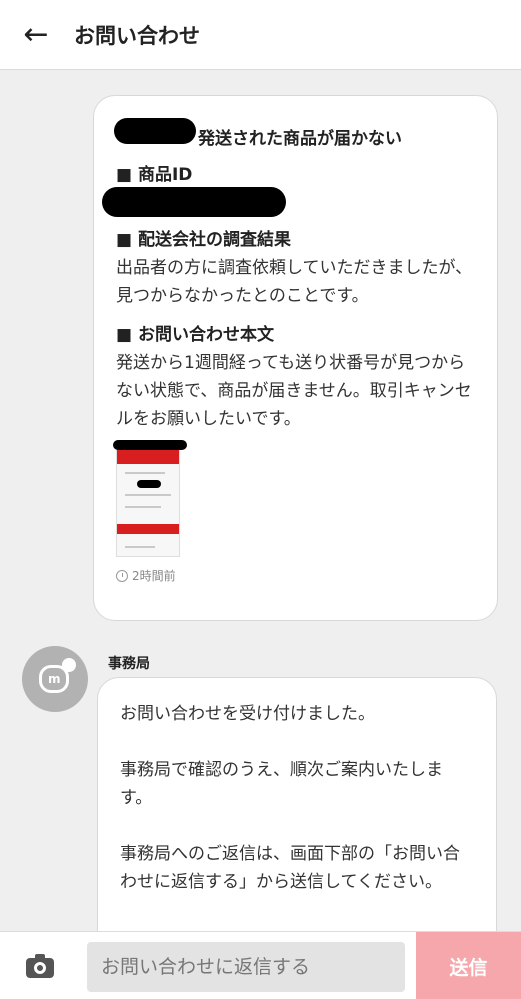 This screenshot has width=521, height=999. I want to click on thumbnail-red-bar, so click(148, 529).